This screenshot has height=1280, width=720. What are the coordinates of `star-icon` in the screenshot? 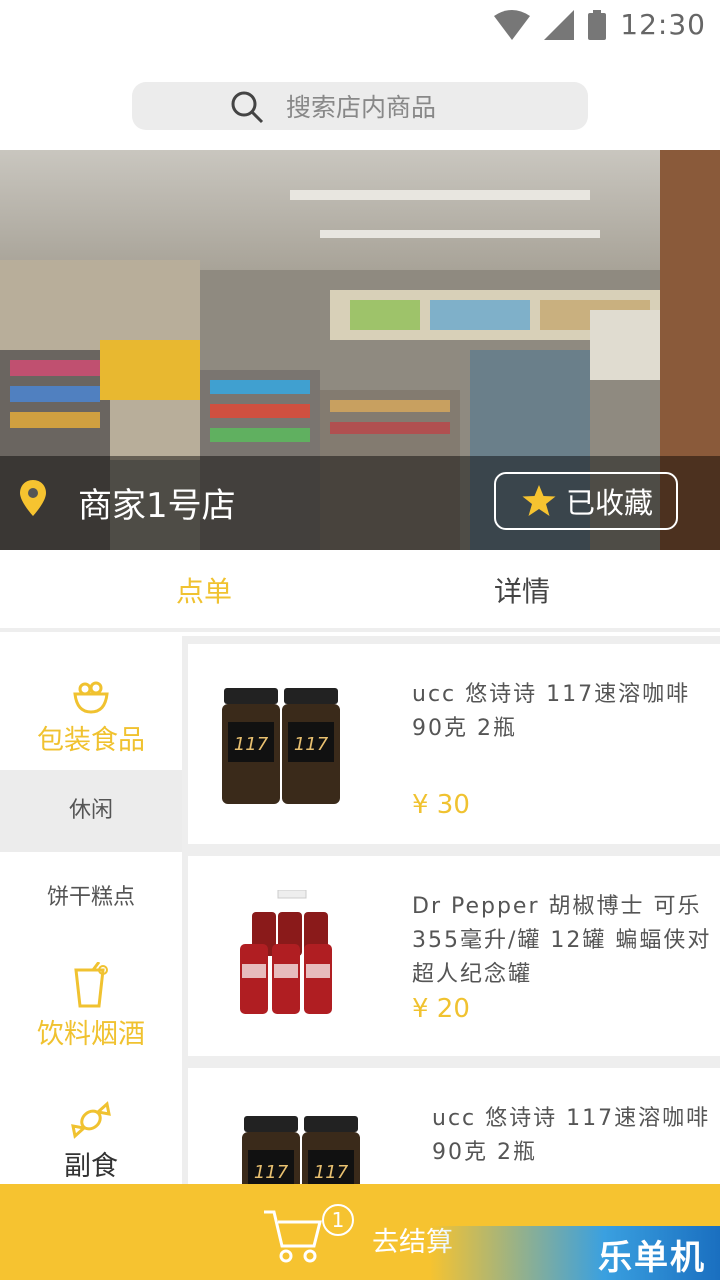 It's located at (539, 500).